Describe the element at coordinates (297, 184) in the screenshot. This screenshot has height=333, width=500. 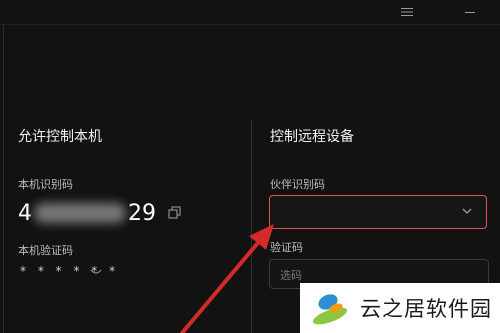
I see `partner-id-label: 伙伴识别码` at that location.